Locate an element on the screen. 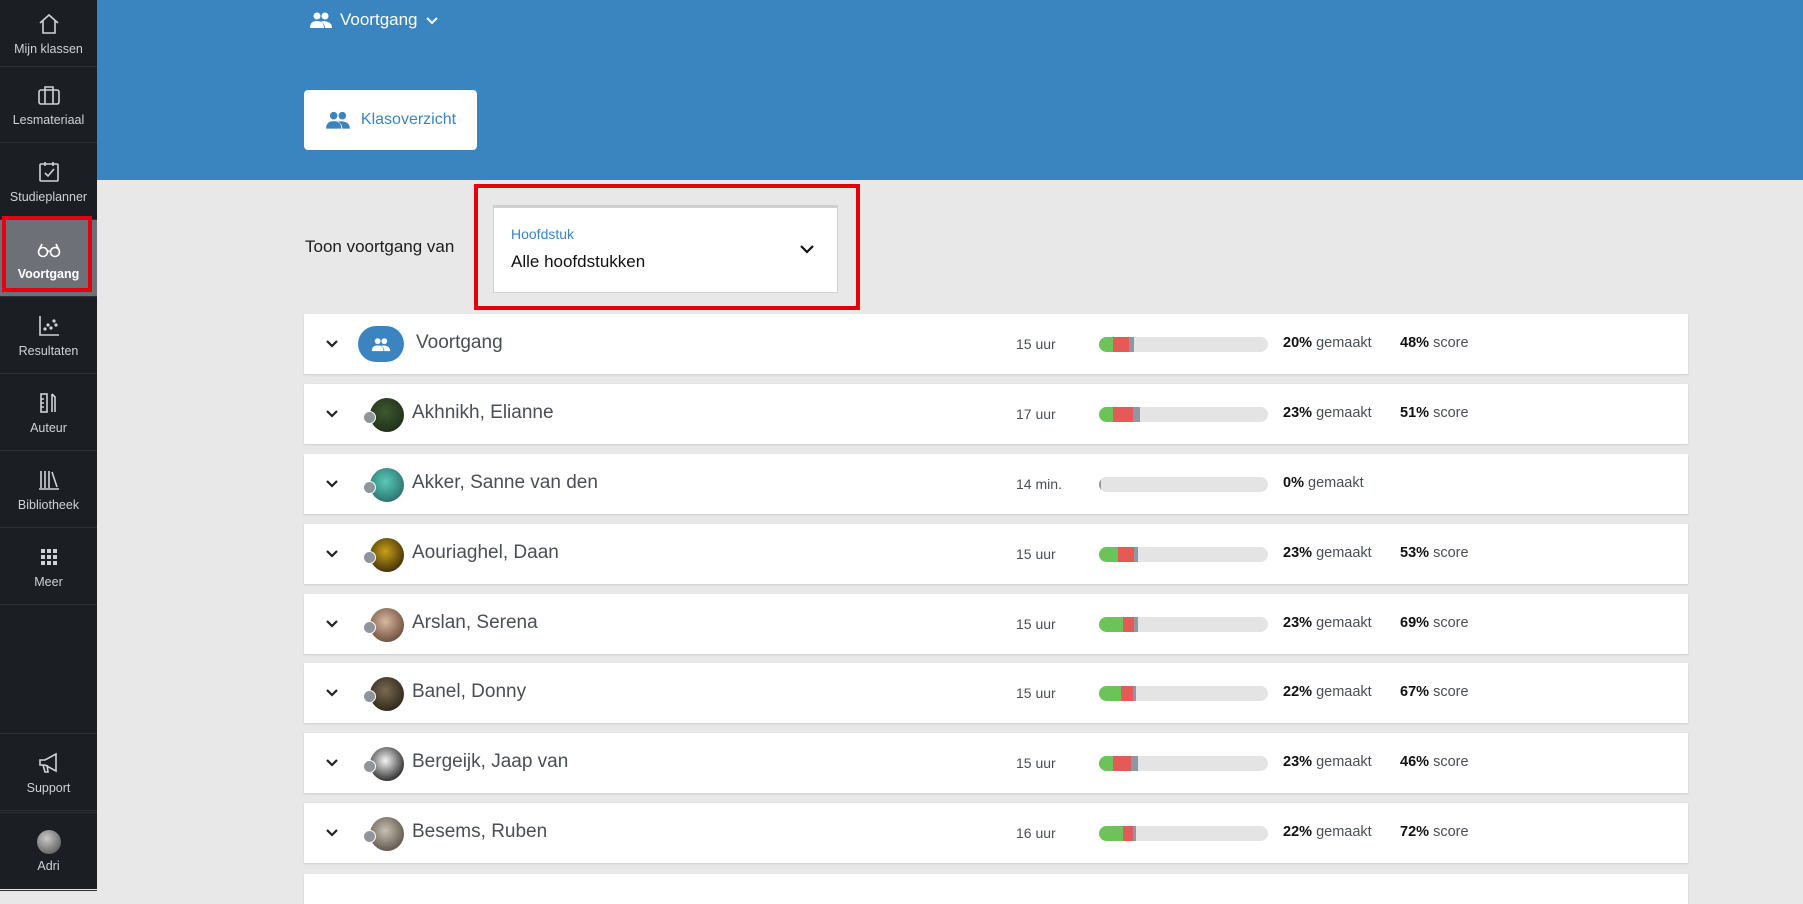  table-row: Akker, Sanne van den 14 min. 0% gemaakt is located at coordinates (996, 484).